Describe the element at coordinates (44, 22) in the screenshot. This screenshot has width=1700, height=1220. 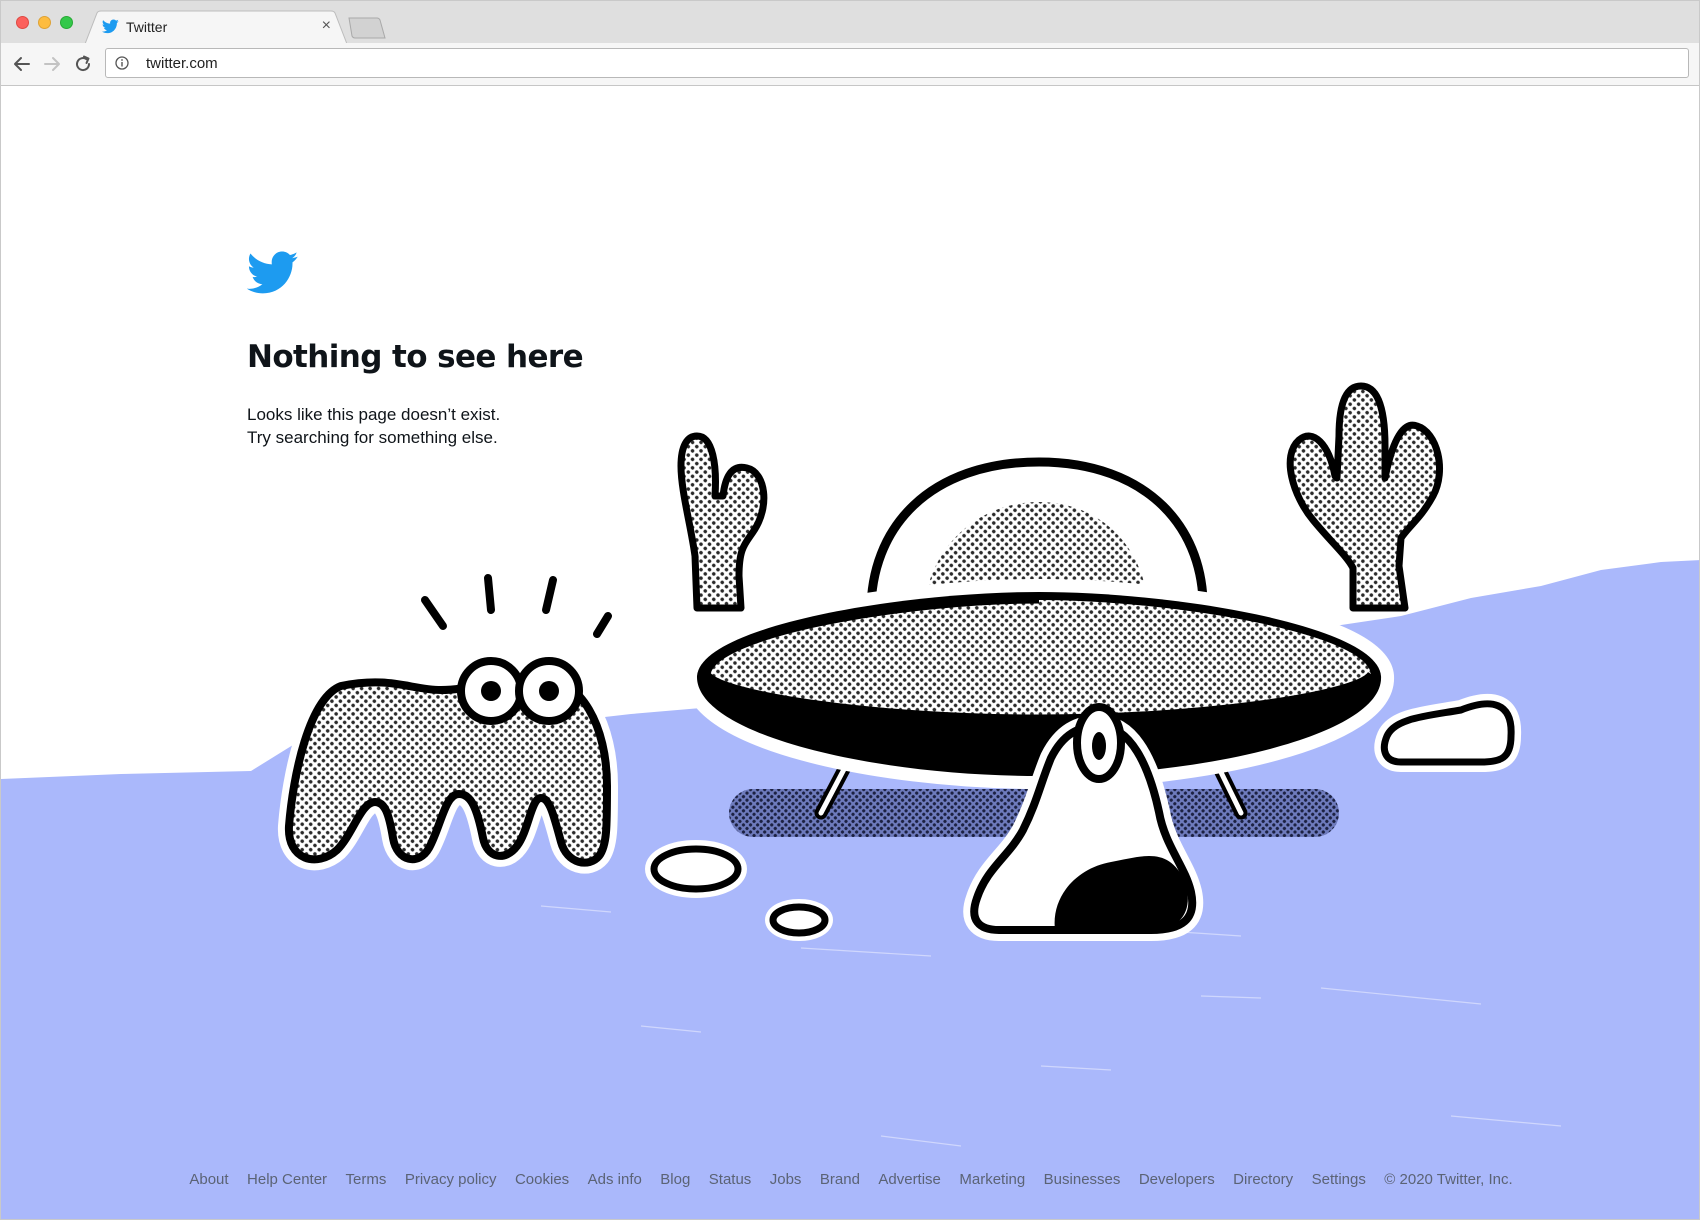
I see `minimize-window-button` at that location.